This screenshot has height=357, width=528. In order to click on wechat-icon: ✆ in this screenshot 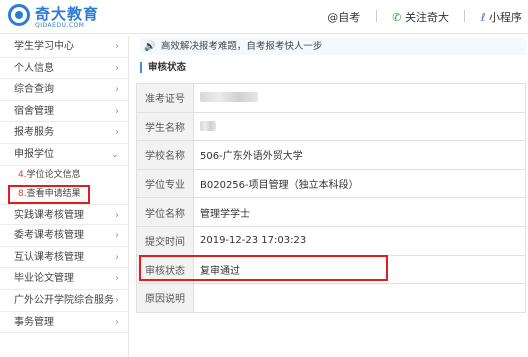, I will do `click(397, 17)`.